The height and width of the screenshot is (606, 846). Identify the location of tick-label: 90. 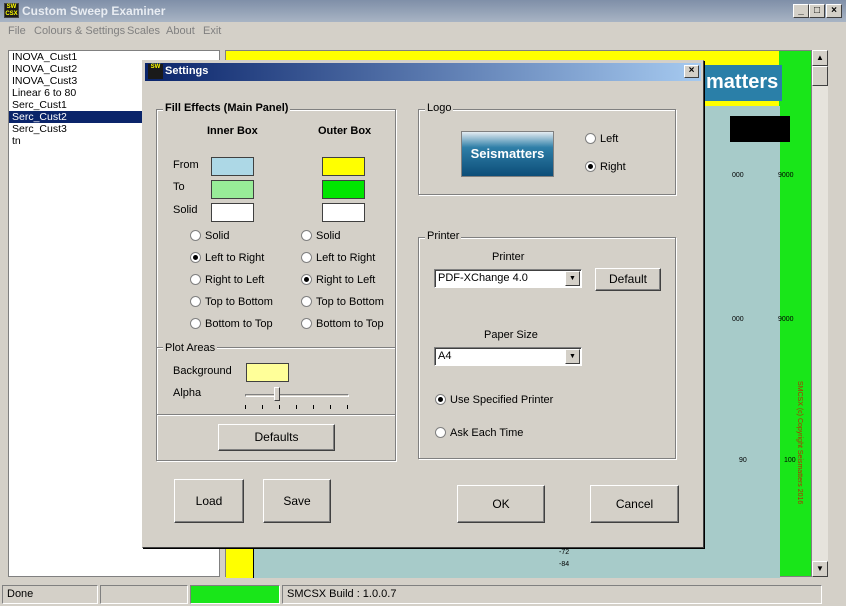
(743, 460).